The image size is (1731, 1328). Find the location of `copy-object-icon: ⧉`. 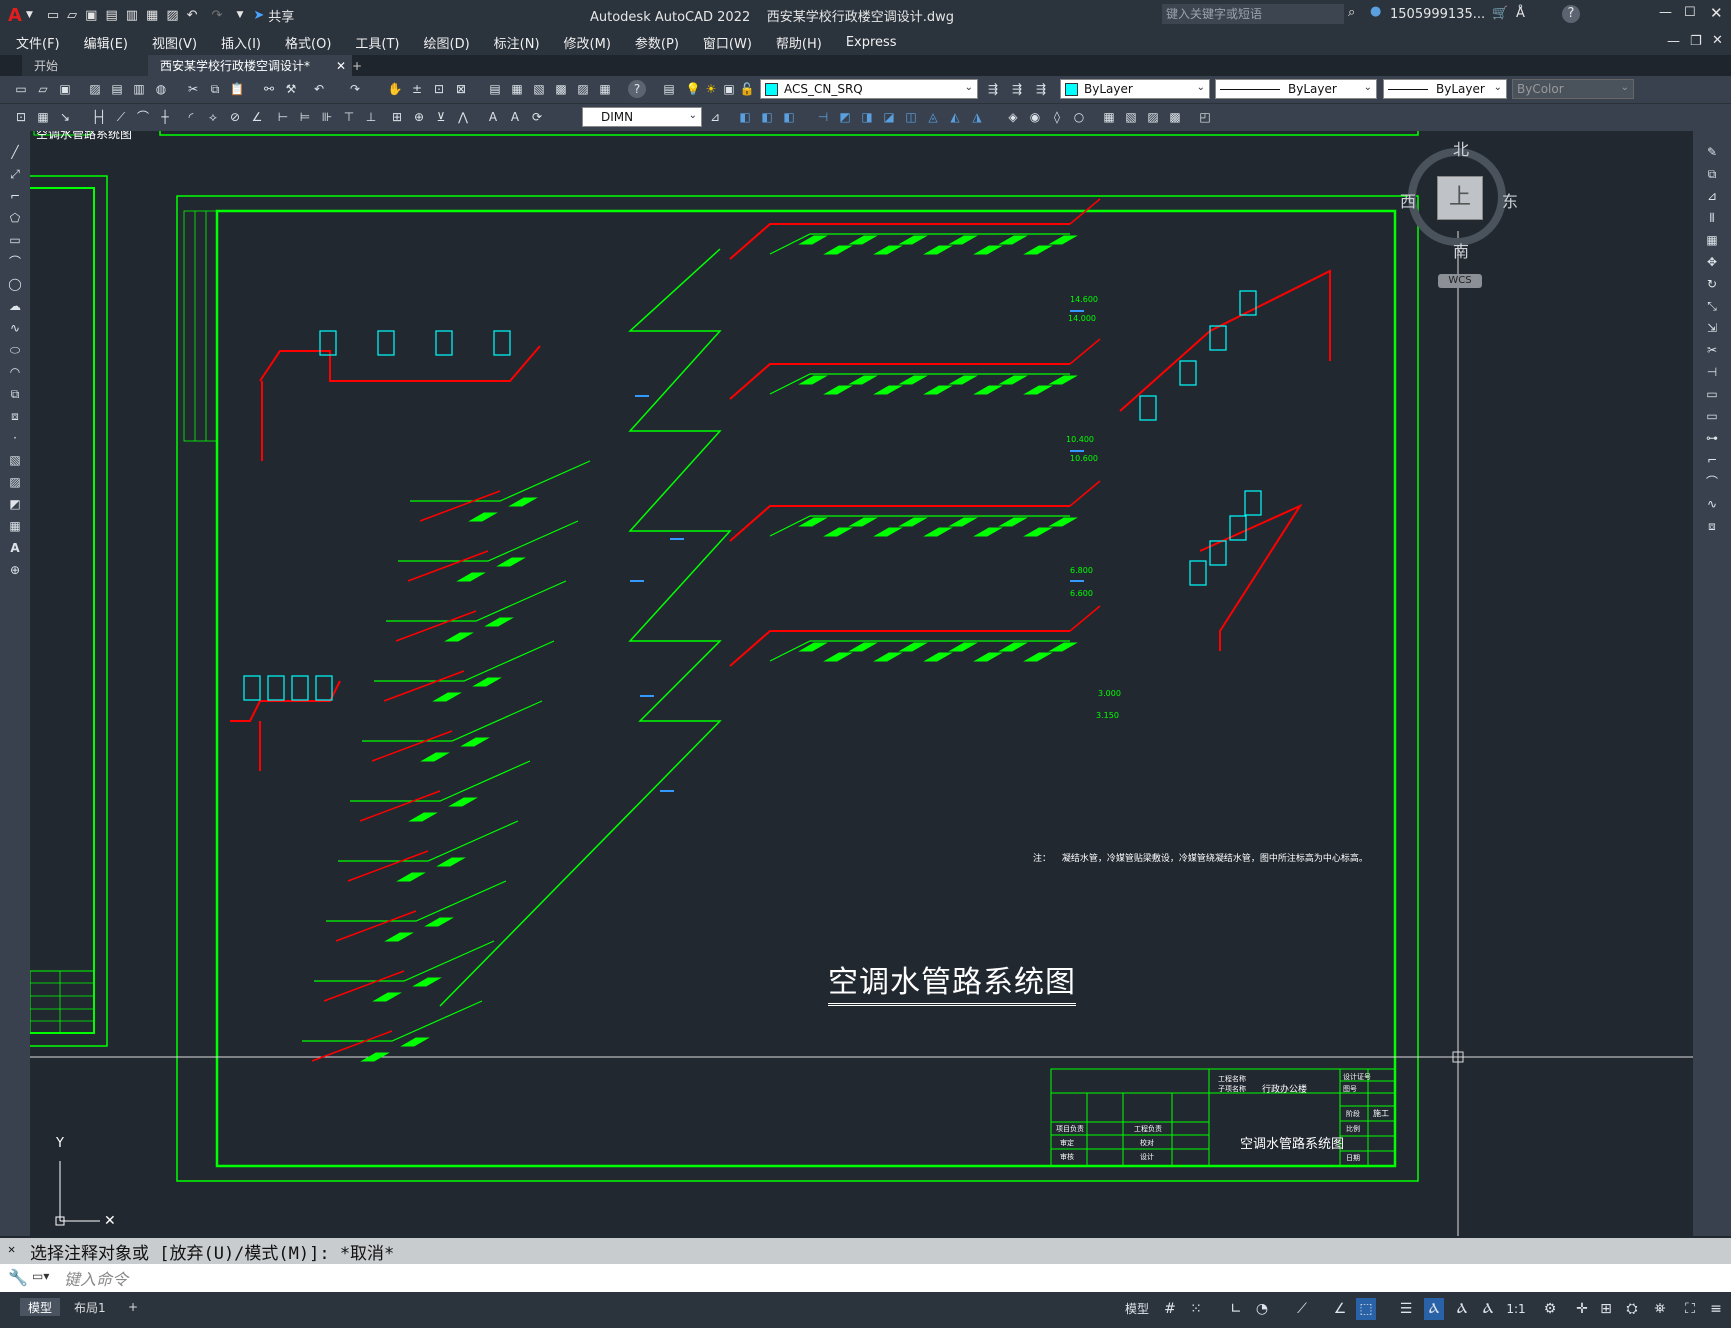

copy-object-icon: ⧉ is located at coordinates (1712, 174).